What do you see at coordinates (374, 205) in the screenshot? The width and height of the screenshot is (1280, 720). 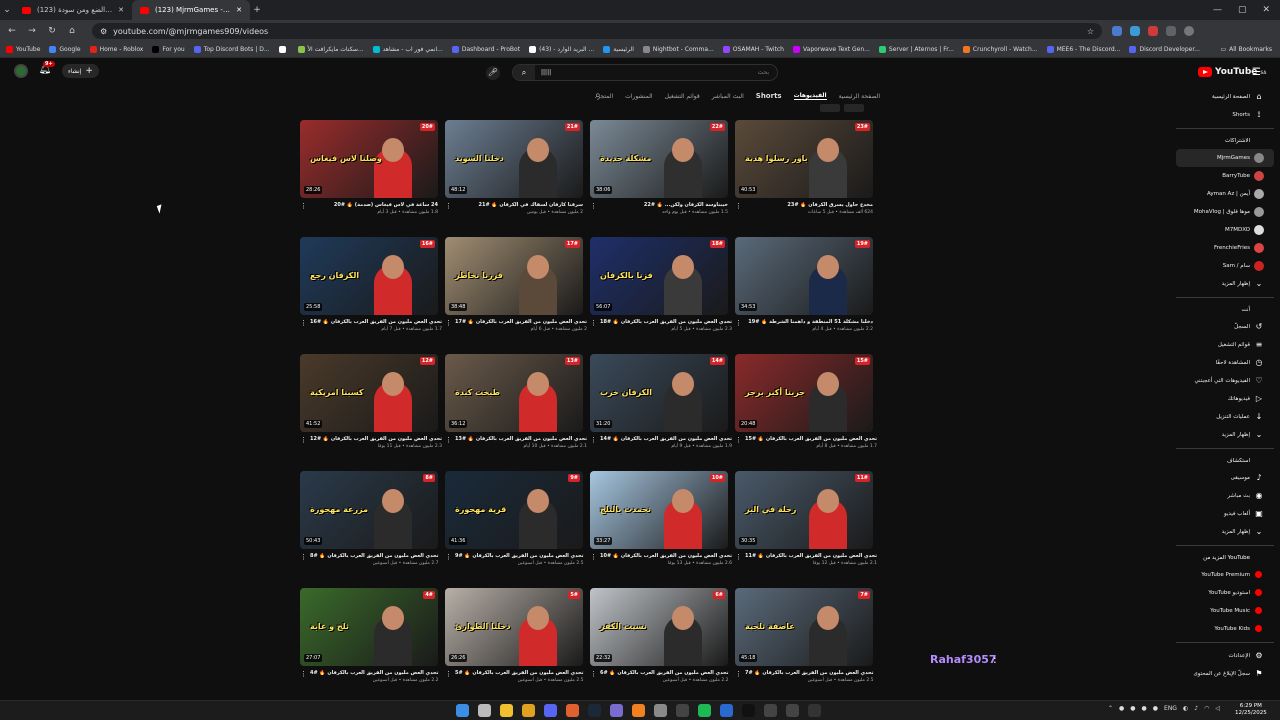 I see `video-title: 24 ساعة في لاس فيغاس (صدمة) 🔥 #20` at bounding box center [374, 205].